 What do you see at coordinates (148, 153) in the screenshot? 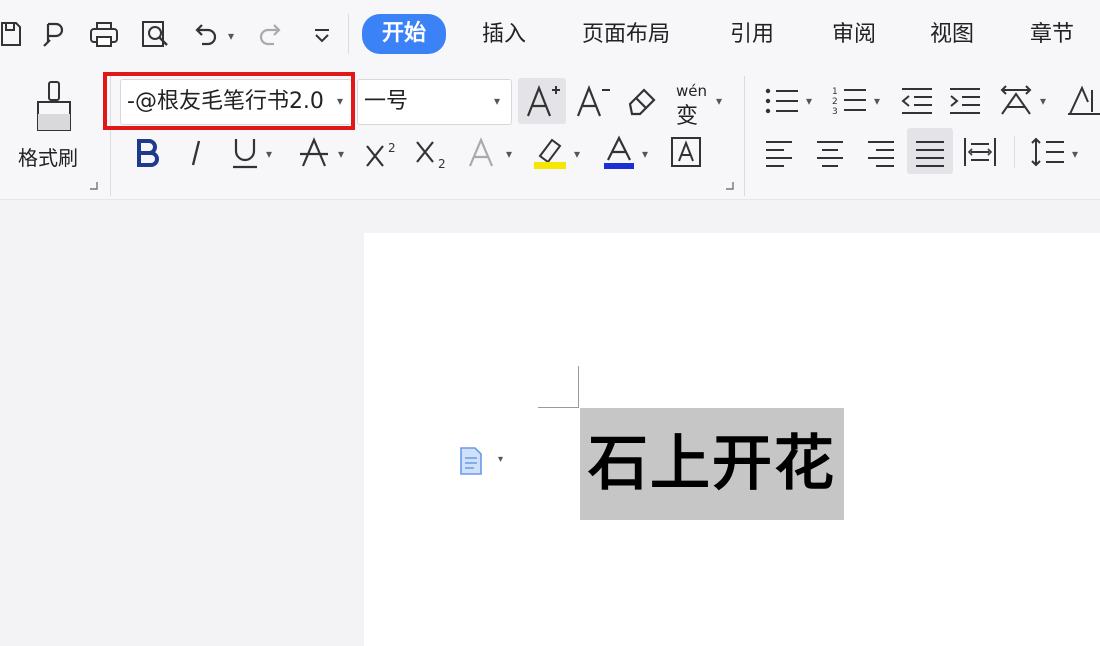
I see `bold-icon` at bounding box center [148, 153].